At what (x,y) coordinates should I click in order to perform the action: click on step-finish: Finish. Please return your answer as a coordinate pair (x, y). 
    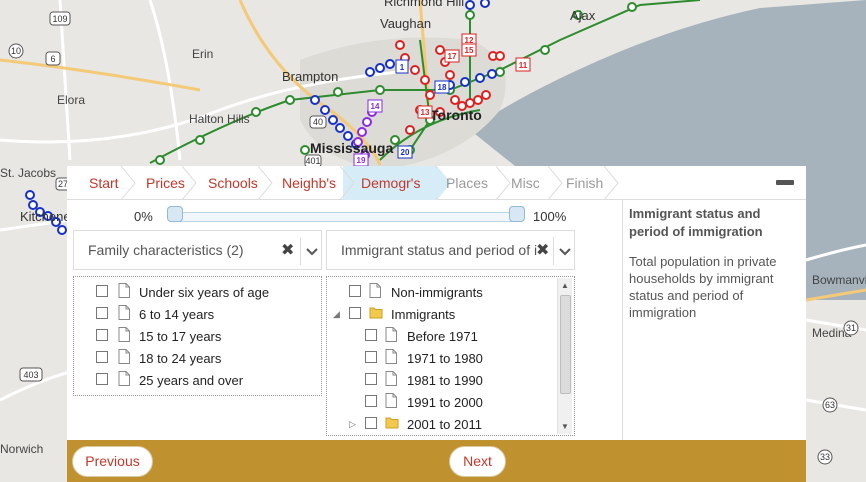
    Looking at the image, I should click on (573, 183).